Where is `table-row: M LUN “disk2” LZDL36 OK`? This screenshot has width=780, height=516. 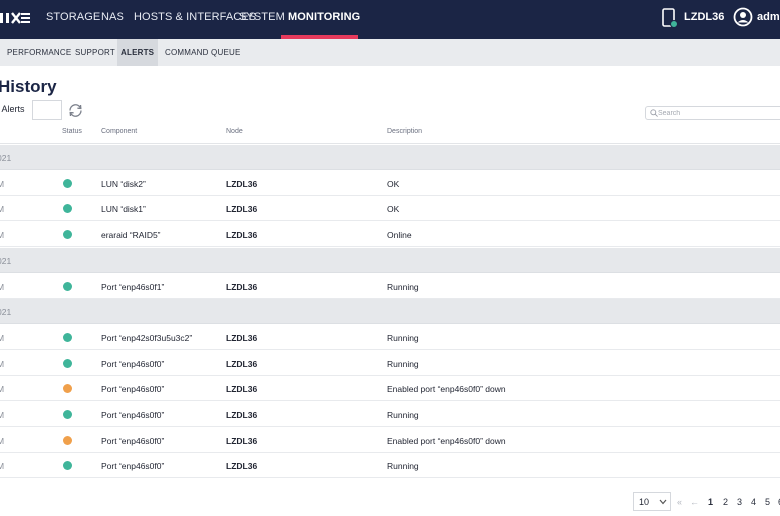
table-row: M LUN “disk2” LZDL36 OK is located at coordinates (390, 183).